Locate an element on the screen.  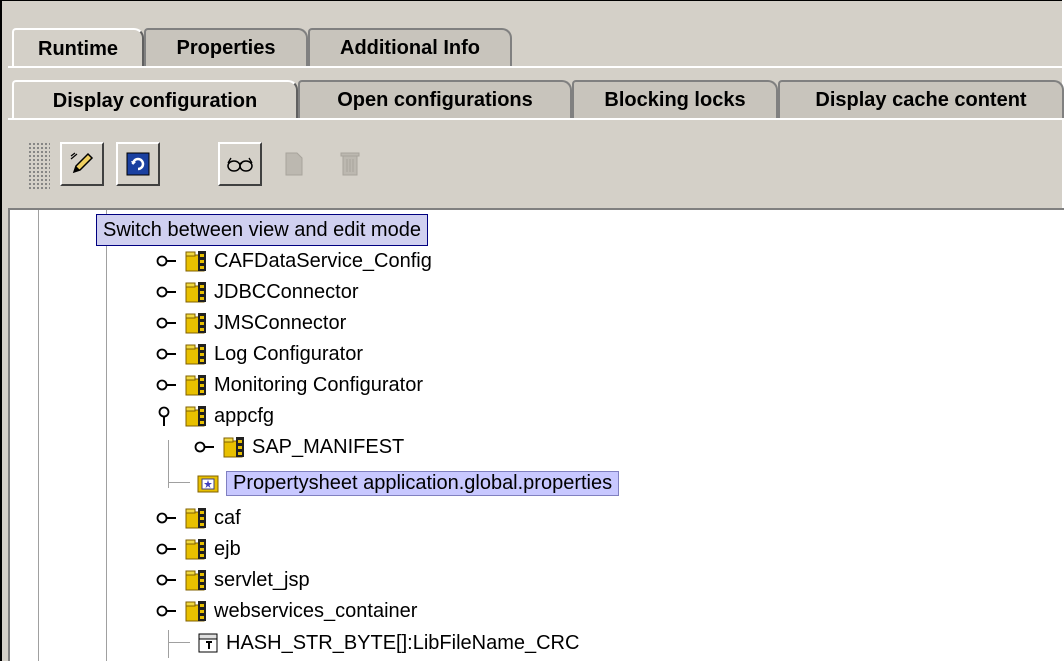
tab-display-cache-content: Display cache content is located at coordinates (921, 99).